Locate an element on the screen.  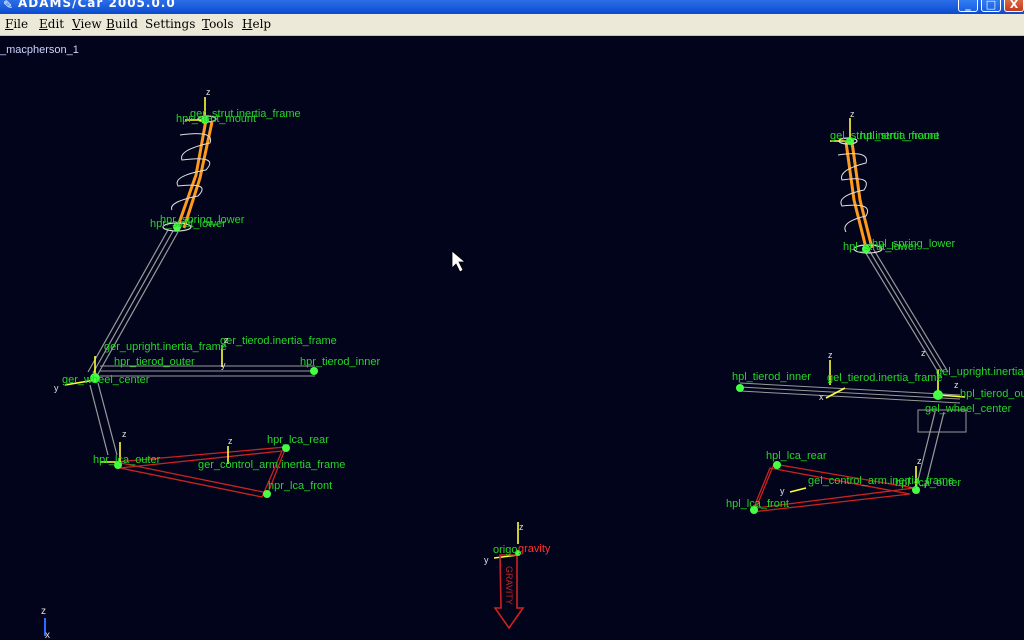
label-hpl-tierod-inner: hpl_tierod_inner is located at coordinates (771, 377).